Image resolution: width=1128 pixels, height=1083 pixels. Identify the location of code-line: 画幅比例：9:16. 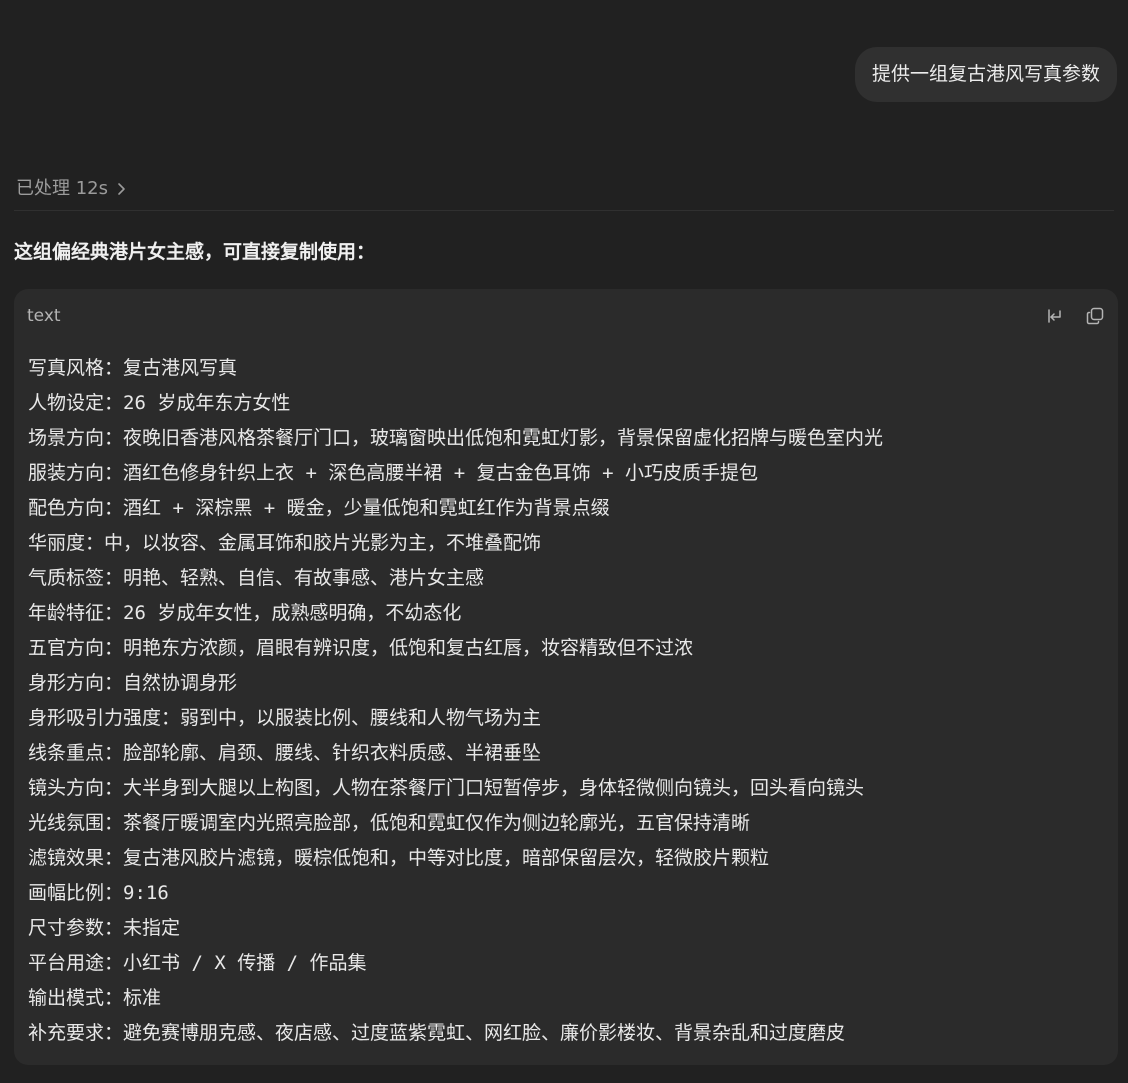
(98, 893).